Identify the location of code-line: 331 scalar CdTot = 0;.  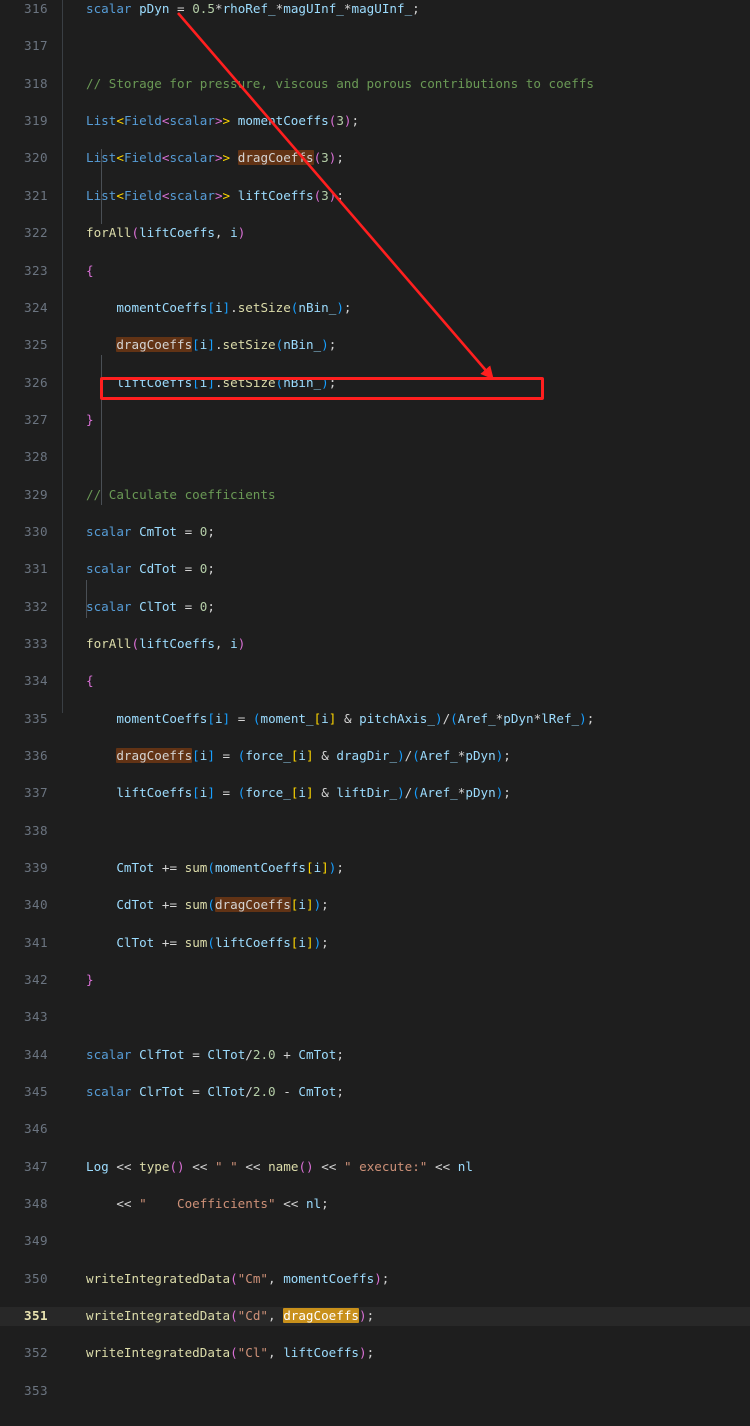
(375, 569).